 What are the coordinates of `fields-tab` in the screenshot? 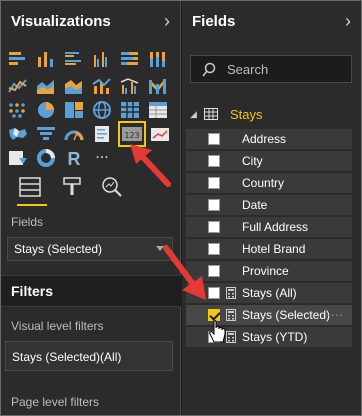 It's located at (31, 188).